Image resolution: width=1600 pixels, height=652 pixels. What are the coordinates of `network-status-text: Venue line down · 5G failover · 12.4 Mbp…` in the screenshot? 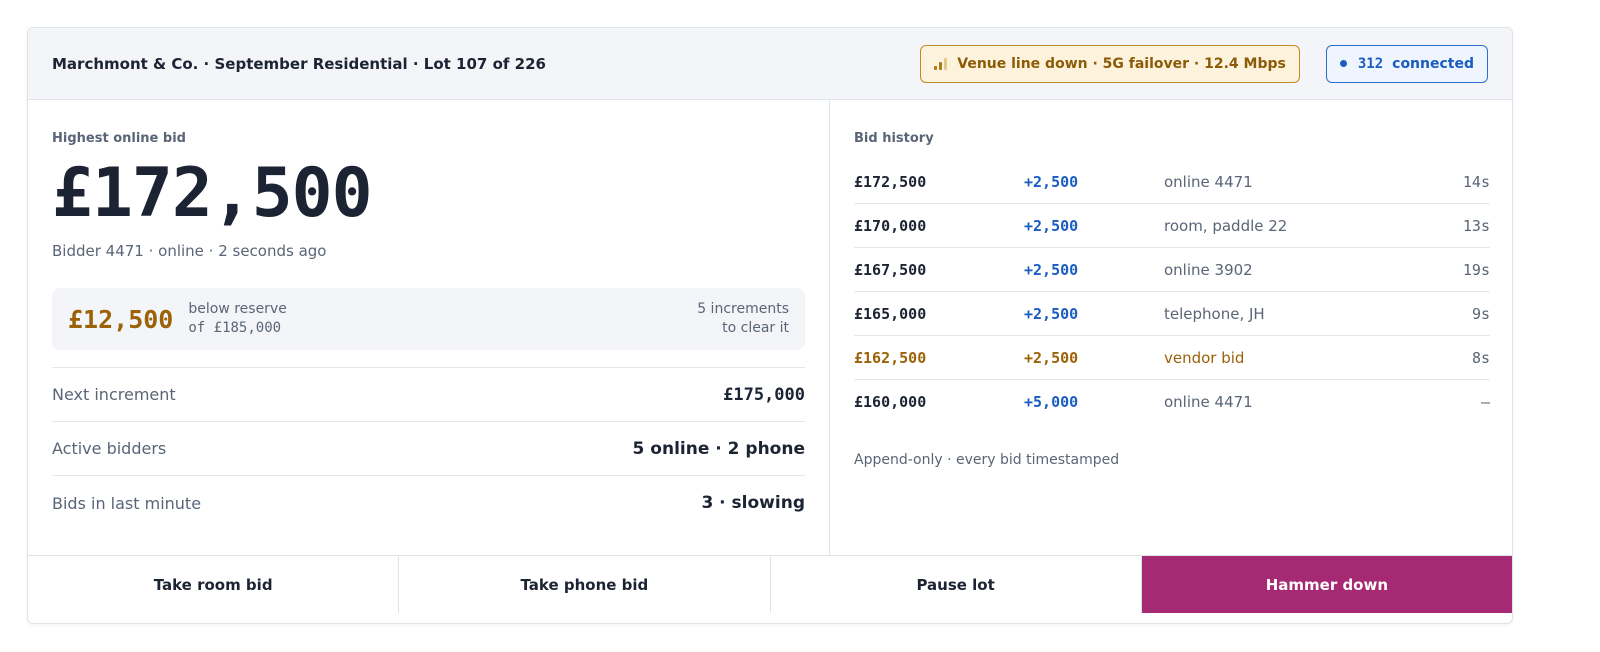 It's located at (1121, 63).